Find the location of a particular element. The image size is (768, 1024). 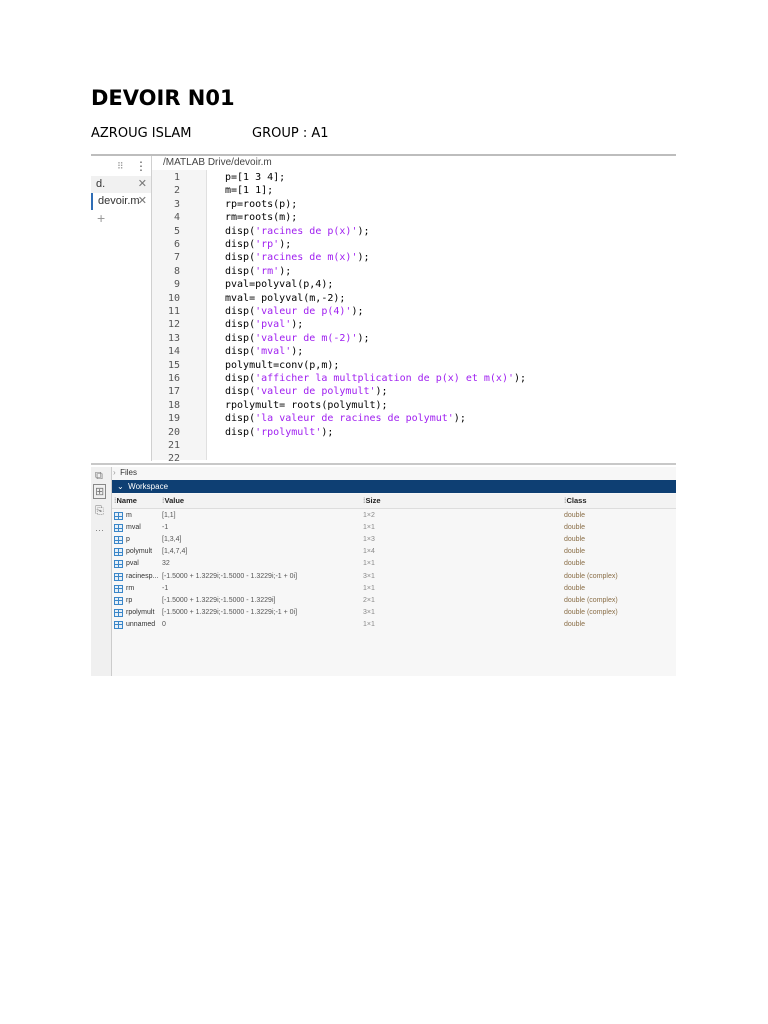

more-options-icon: ⋮ is located at coordinates (141, 166).